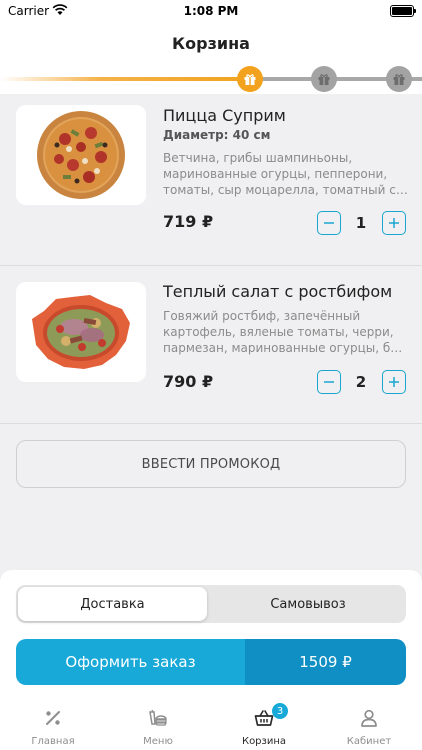 This screenshot has height=750, width=422. Describe the element at coordinates (308, 604) in the screenshot. I see `pickup-option: Самовывоз` at that location.